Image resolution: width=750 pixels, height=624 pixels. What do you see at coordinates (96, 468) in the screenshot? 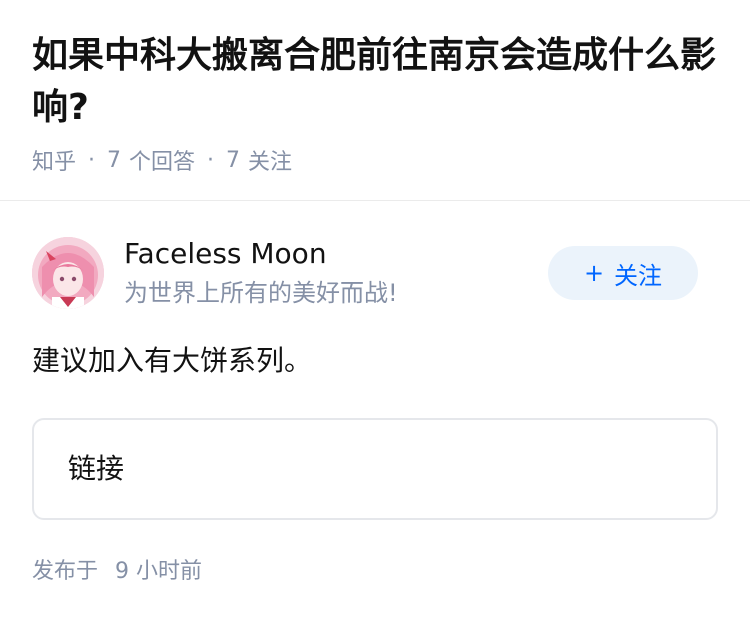
I see `link-card-label: 链接` at bounding box center [96, 468].